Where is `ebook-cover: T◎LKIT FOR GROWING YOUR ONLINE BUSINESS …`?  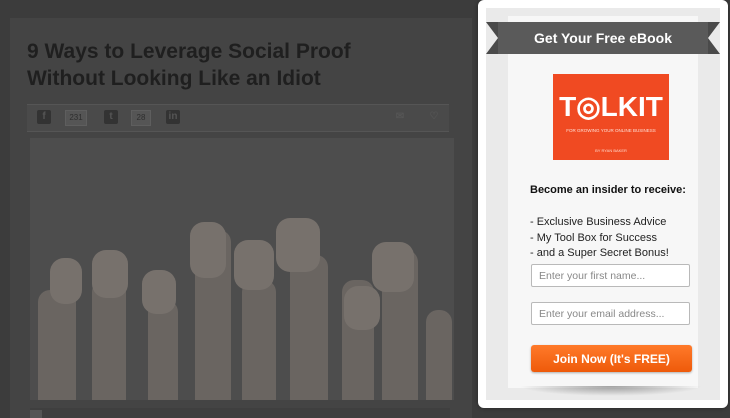
ebook-cover: T◎LKIT FOR GROWING YOUR ONLINE BUSINESS … is located at coordinates (611, 117).